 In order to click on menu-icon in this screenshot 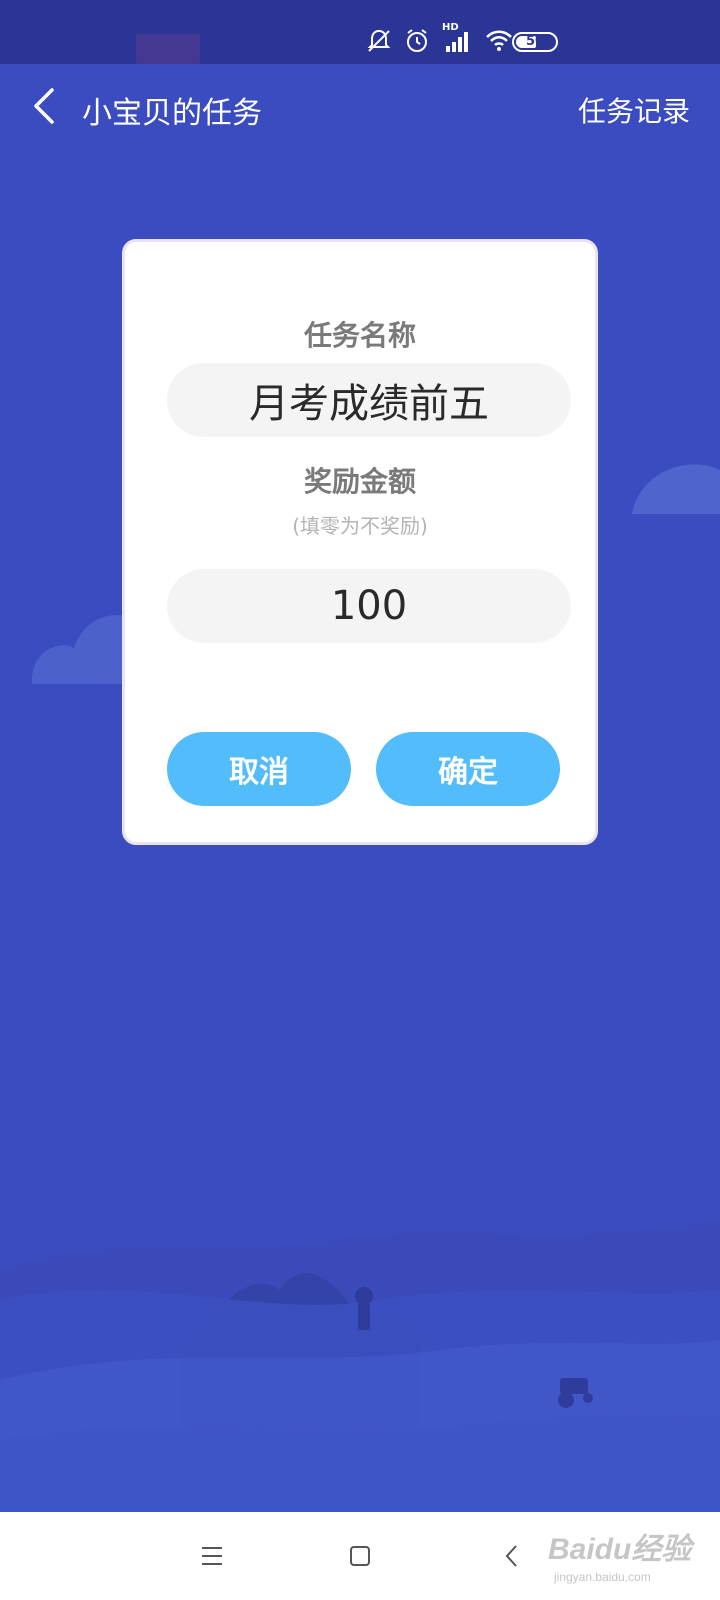, I will do `click(212, 1556)`.